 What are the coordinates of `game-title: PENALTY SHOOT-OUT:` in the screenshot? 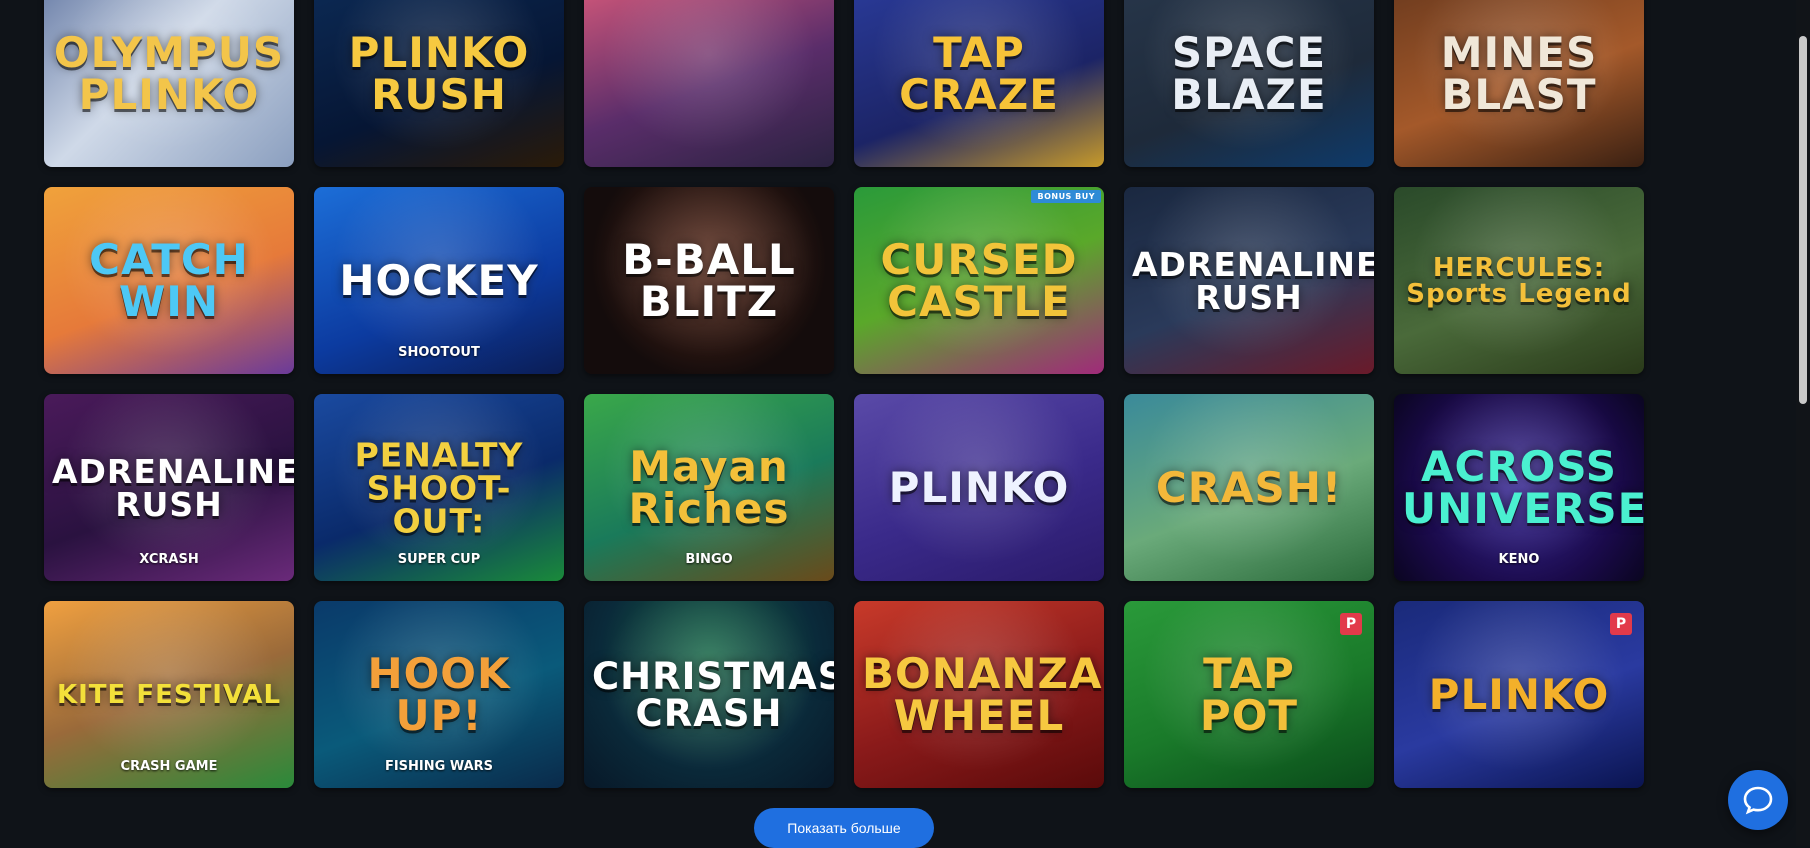 It's located at (439, 487).